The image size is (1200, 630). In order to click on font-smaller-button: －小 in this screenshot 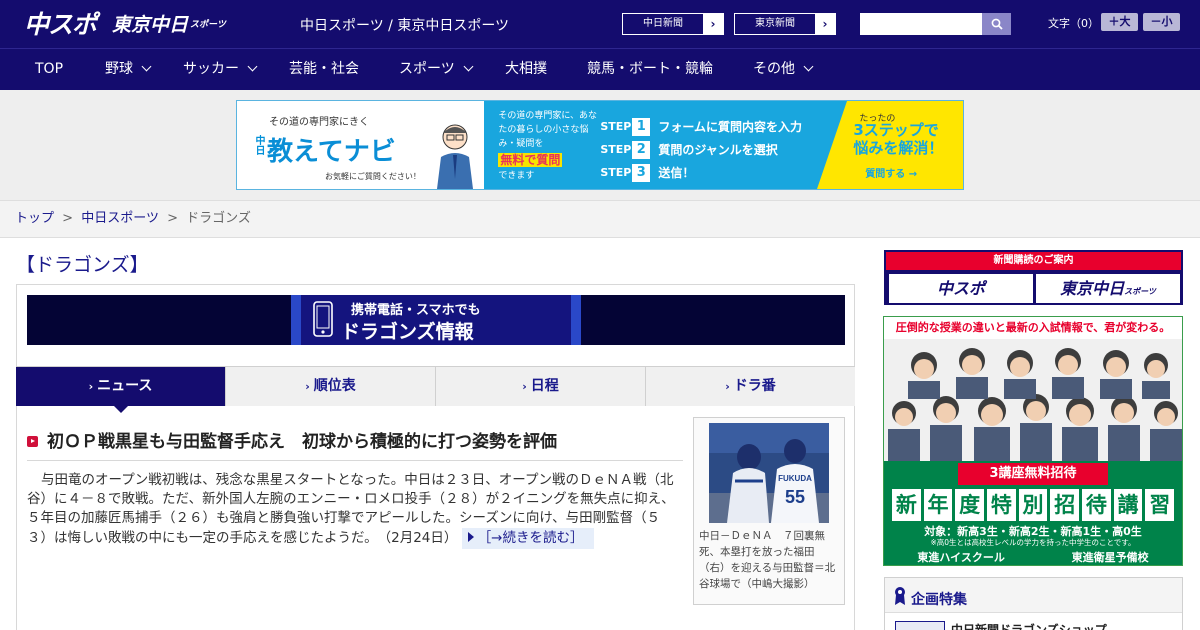, I will do `click(1161, 22)`.